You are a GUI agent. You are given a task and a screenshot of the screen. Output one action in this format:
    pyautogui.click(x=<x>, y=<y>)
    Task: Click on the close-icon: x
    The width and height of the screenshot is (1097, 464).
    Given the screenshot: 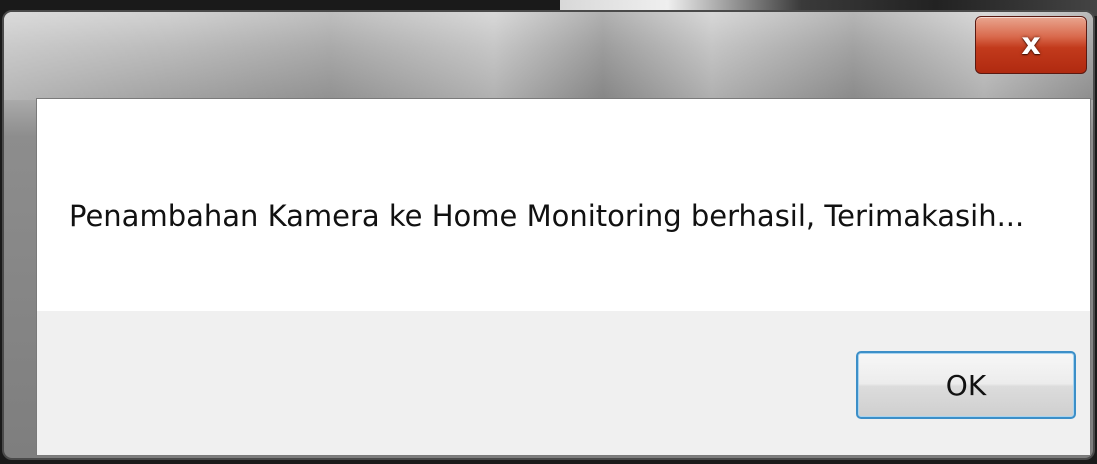 What is the action you would take?
    pyautogui.click(x=1031, y=44)
    